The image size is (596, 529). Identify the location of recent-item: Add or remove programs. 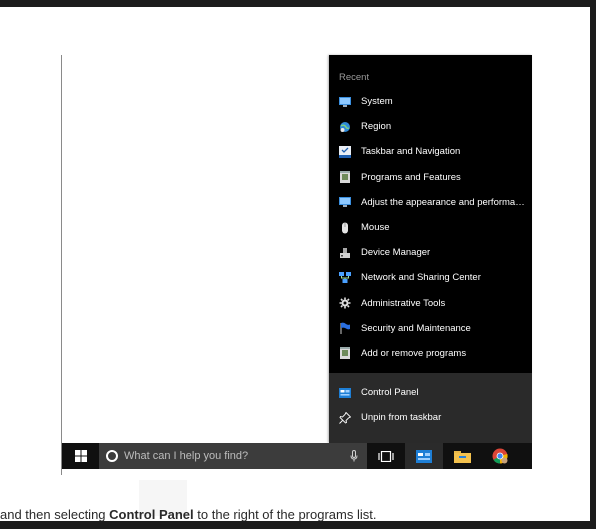
(430, 353).